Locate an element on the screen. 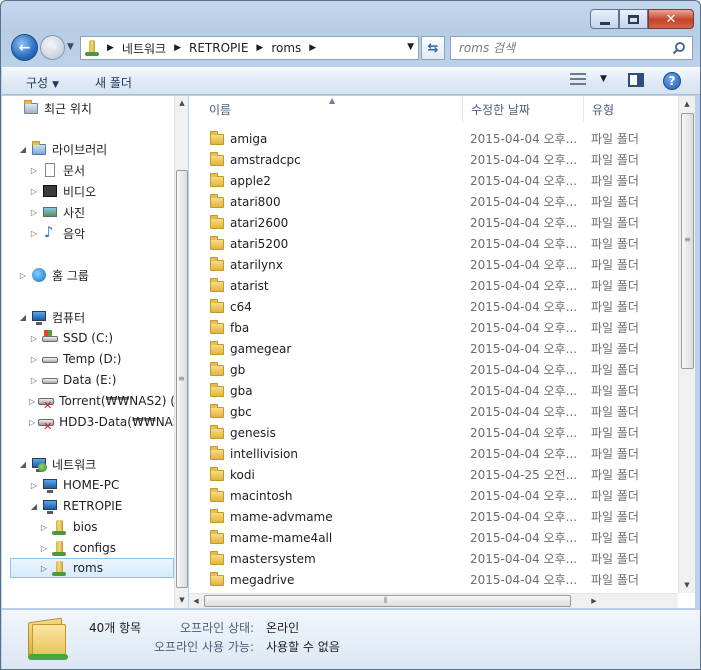 The height and width of the screenshot is (670, 701). sidebar-item-drive-e: ▷ Data (E:) is located at coordinates (73, 380).